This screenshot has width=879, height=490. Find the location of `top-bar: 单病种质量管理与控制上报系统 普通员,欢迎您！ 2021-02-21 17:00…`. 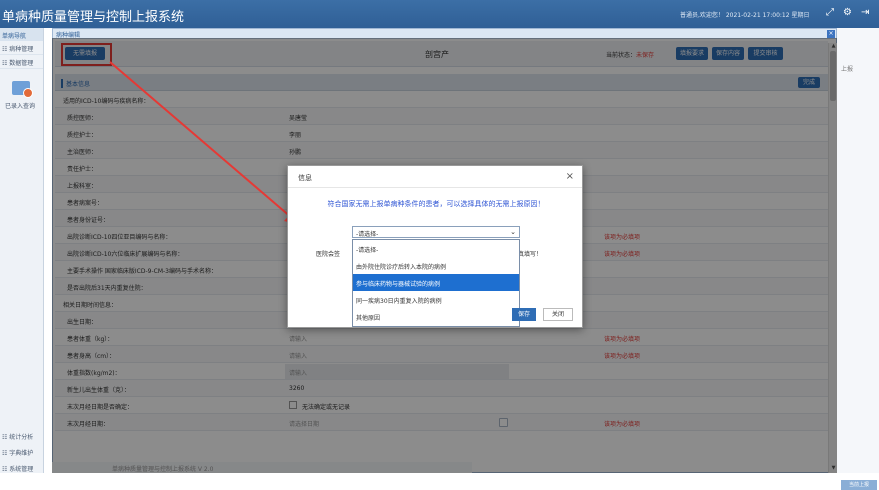

top-bar: 单病种质量管理与控制上报系统 普通员,欢迎您！ 2021-02-21 17:00… is located at coordinates (439, 14).